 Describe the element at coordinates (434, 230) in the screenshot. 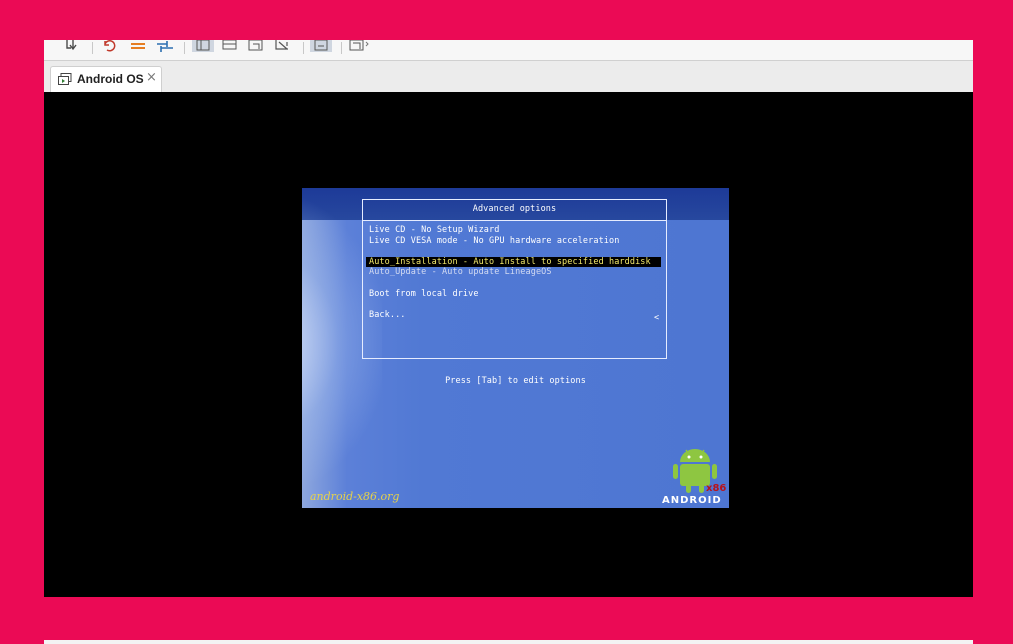

I see `menu-item-live-cd: Live CD - No Setup Wizard` at that location.